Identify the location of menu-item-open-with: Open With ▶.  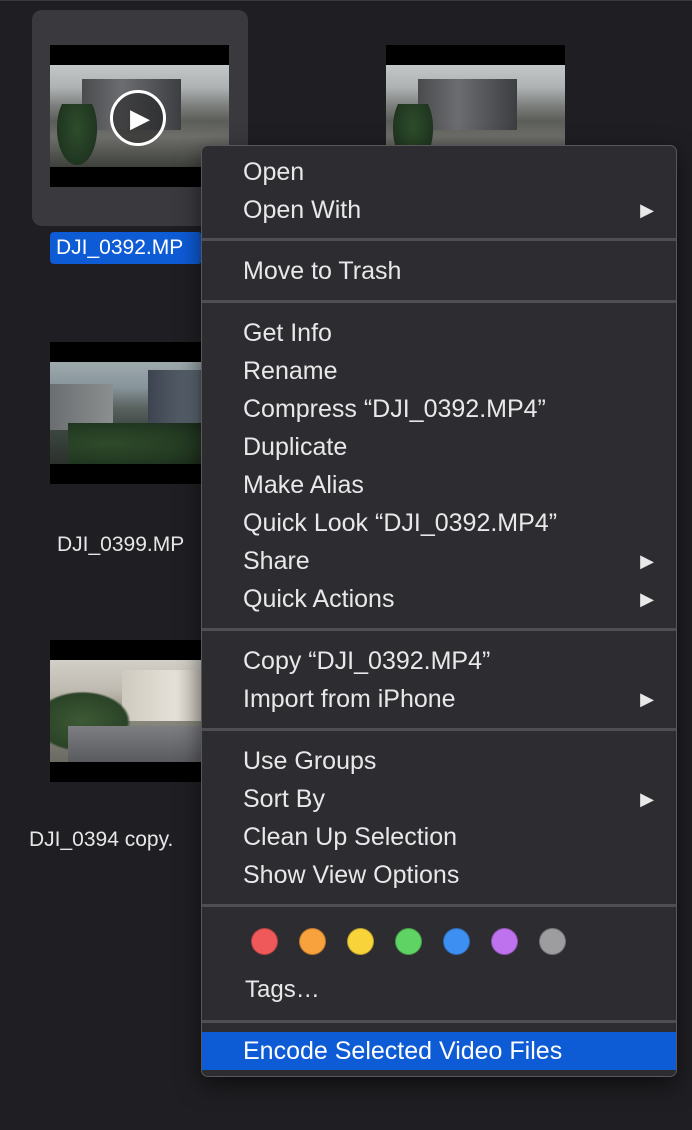
(439, 210).